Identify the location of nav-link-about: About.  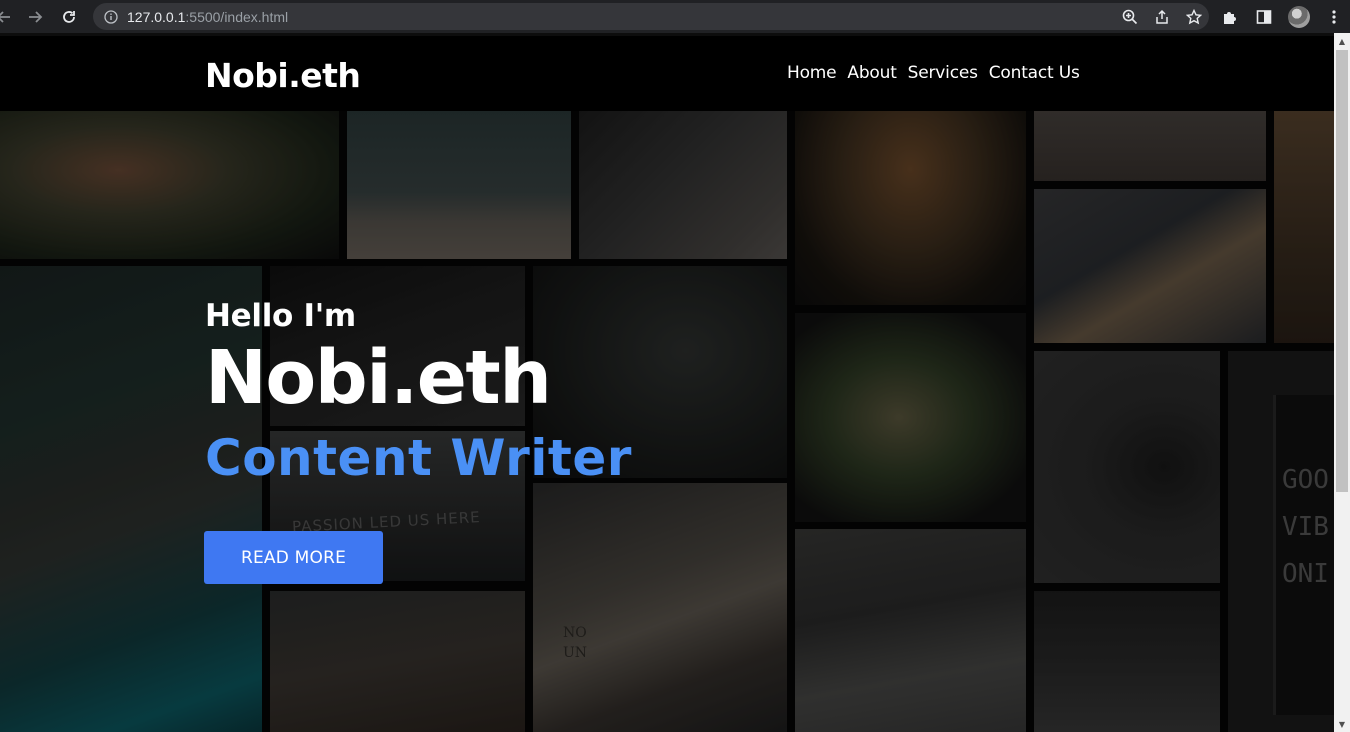
(871, 73).